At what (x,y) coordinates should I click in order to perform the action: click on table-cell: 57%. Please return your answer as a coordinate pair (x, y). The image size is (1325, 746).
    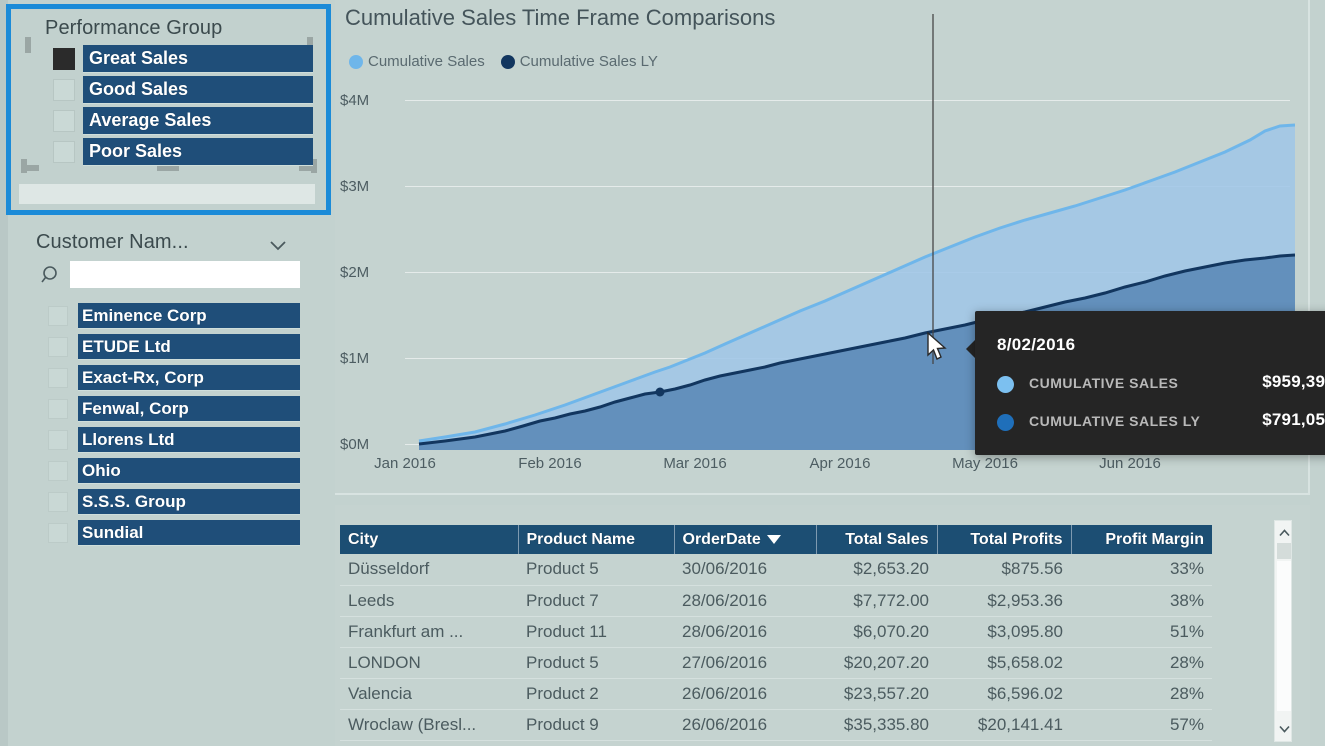
    Looking at the image, I should click on (1141, 725).